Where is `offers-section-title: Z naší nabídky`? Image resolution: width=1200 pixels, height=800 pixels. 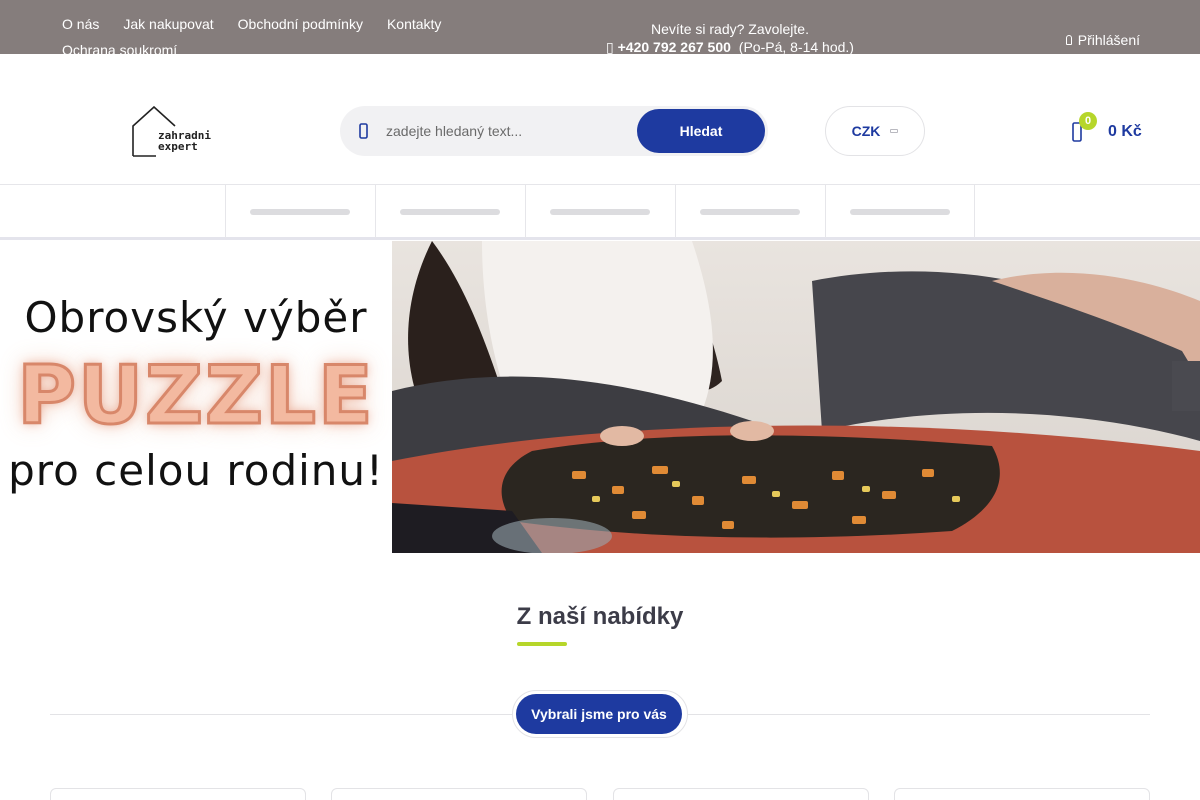
offers-section-title: Z naší nabídky is located at coordinates (600, 616).